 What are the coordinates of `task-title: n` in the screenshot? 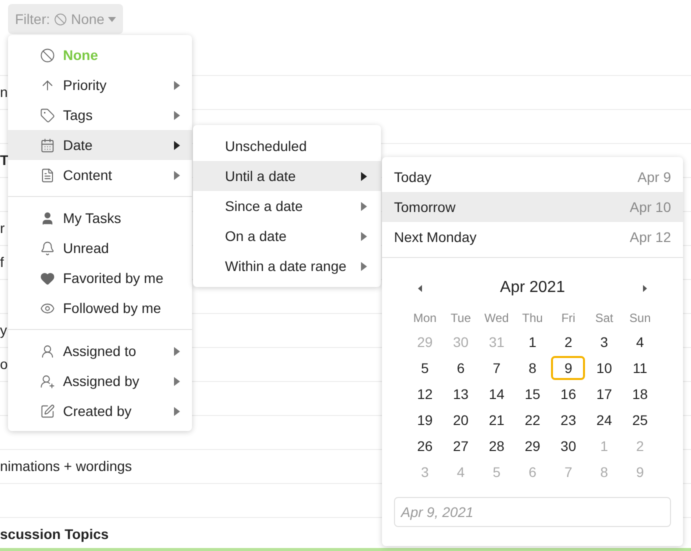 It's located at (4, 92).